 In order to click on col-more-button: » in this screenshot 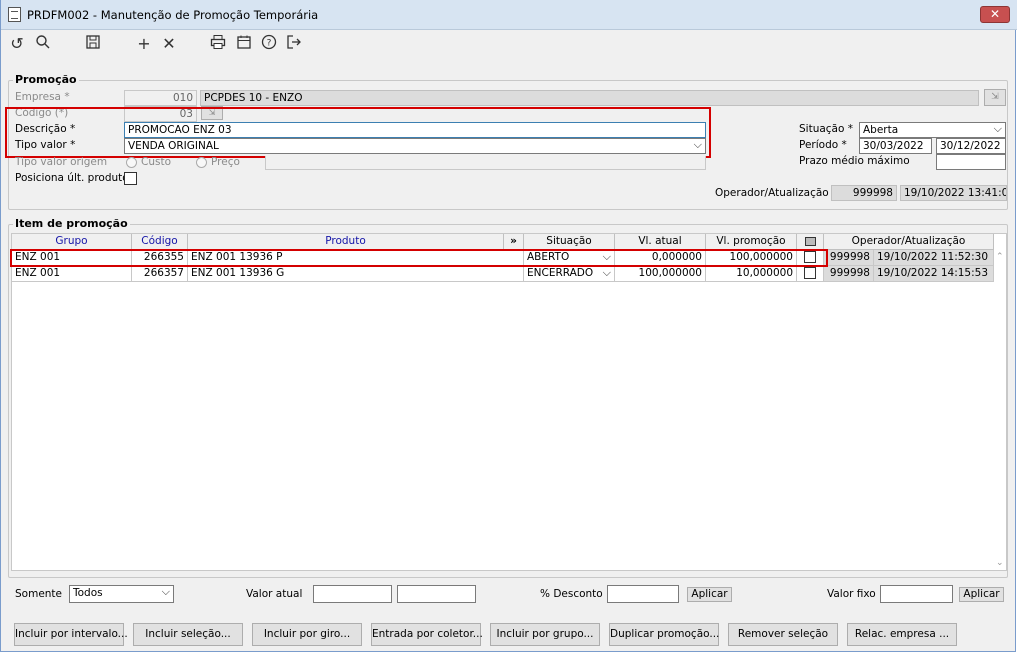, I will do `click(514, 242)`.